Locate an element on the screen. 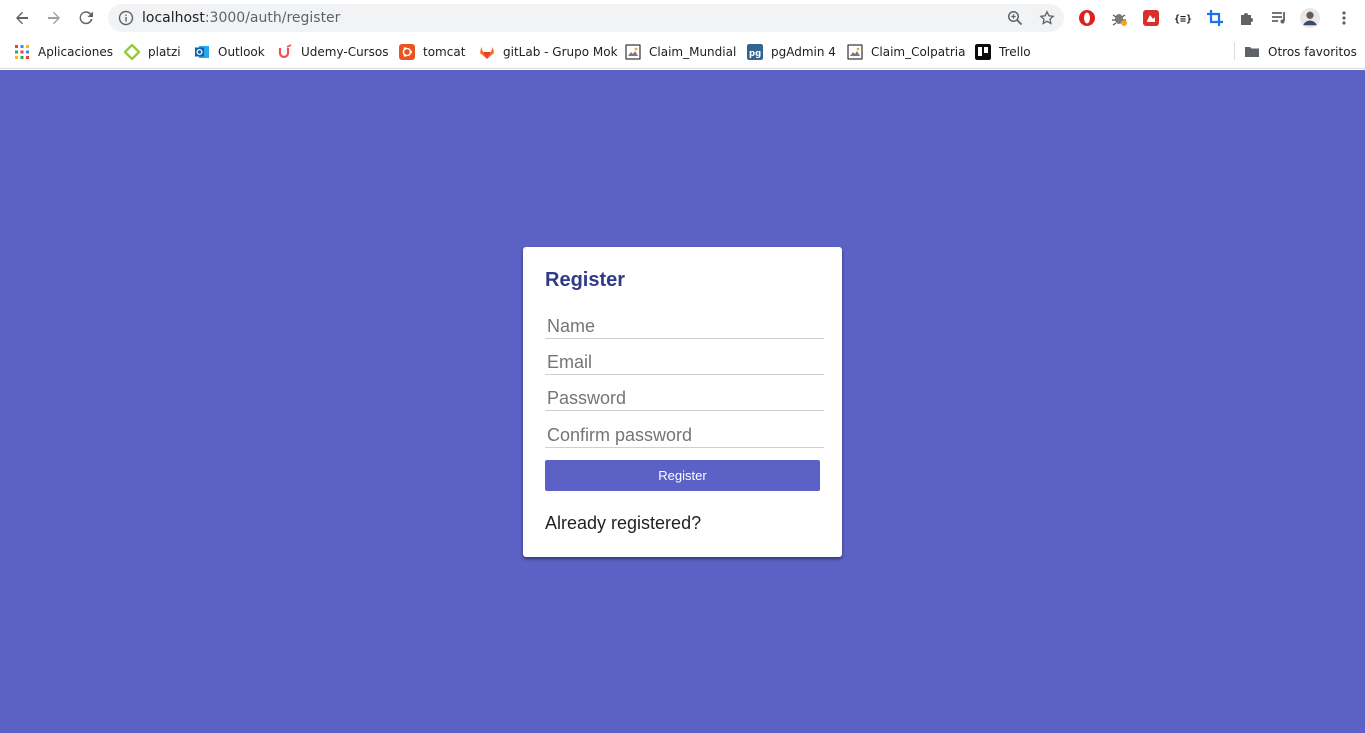 The image size is (1365, 733). outlook-icon is located at coordinates (202, 52).